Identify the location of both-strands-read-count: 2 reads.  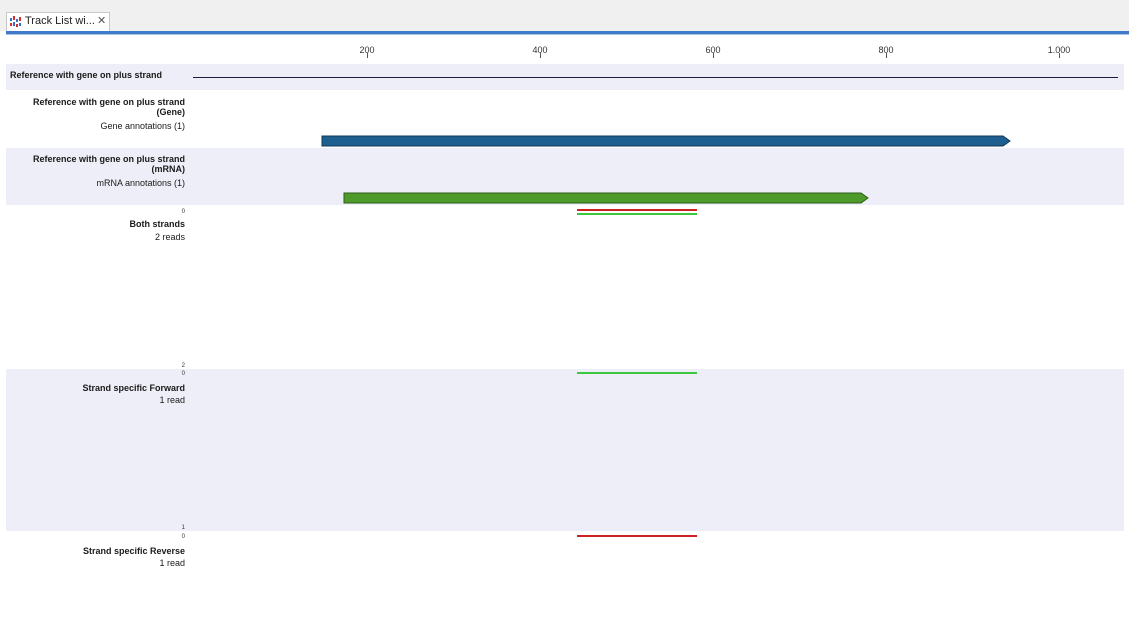
(169, 237).